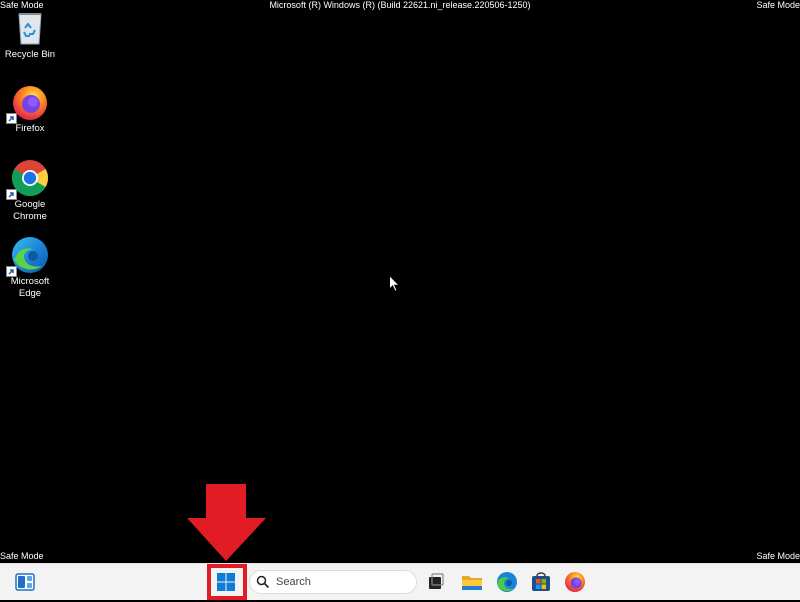 The image size is (800, 602). Describe the element at coordinates (395, 285) in the screenshot. I see `mouse-cursor-icon` at that location.